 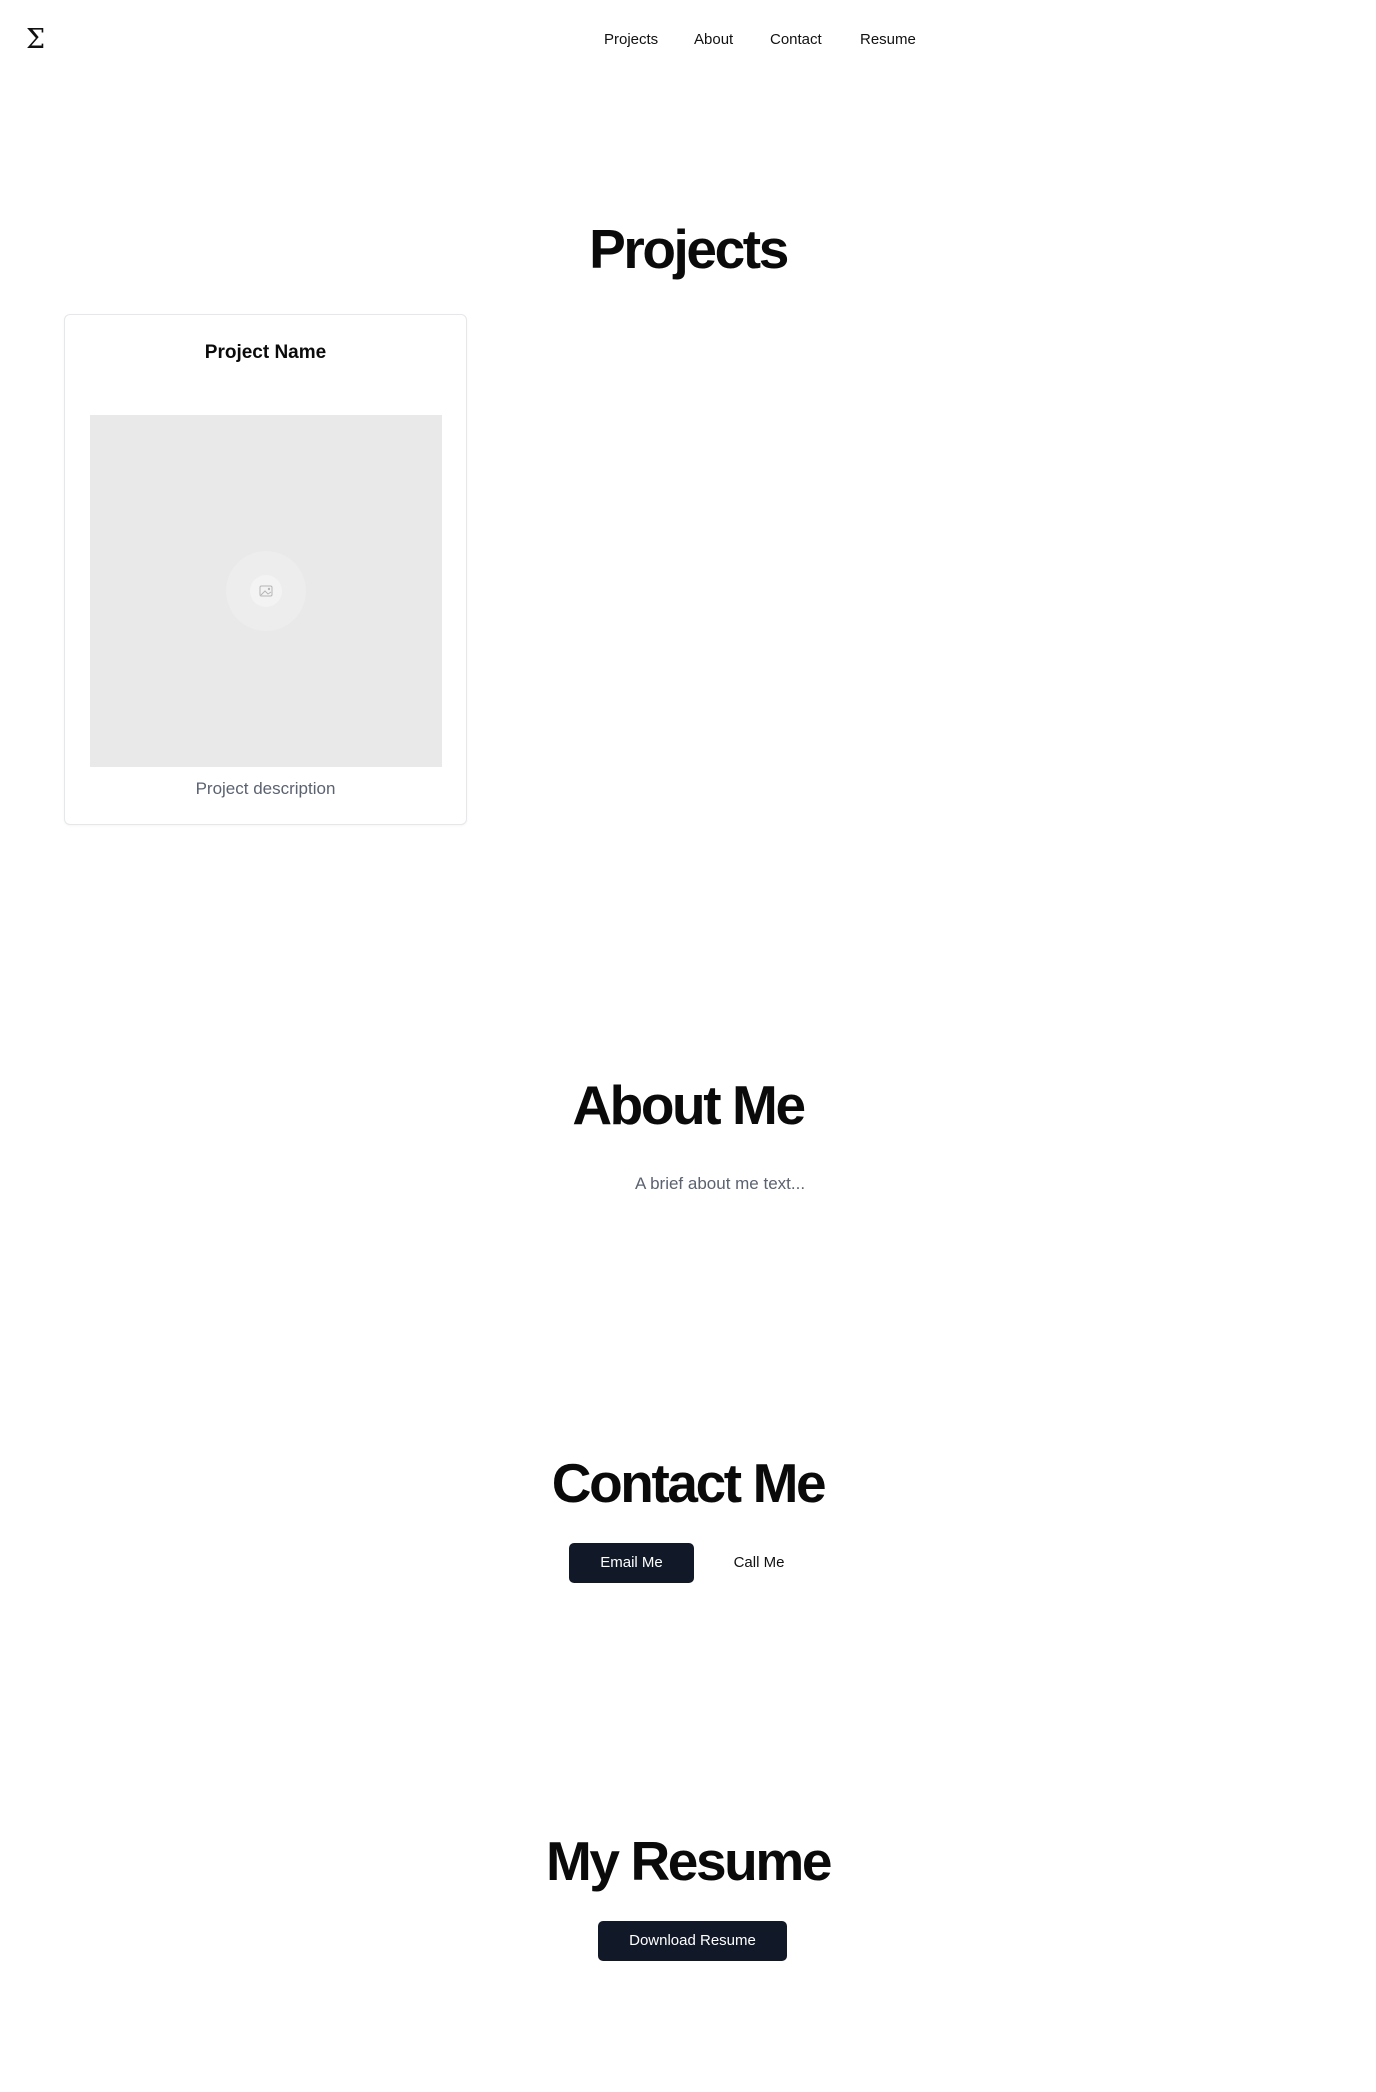 What do you see at coordinates (35, 40) in the screenshot?
I see `logo: Σ` at bounding box center [35, 40].